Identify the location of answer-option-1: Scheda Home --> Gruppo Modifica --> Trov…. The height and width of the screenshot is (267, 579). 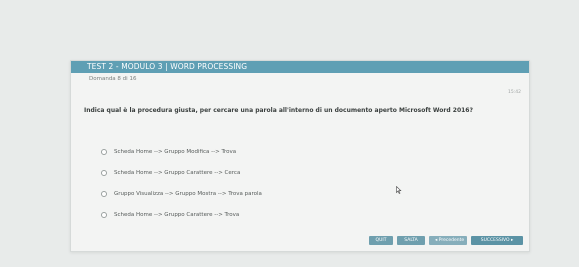
(181, 151).